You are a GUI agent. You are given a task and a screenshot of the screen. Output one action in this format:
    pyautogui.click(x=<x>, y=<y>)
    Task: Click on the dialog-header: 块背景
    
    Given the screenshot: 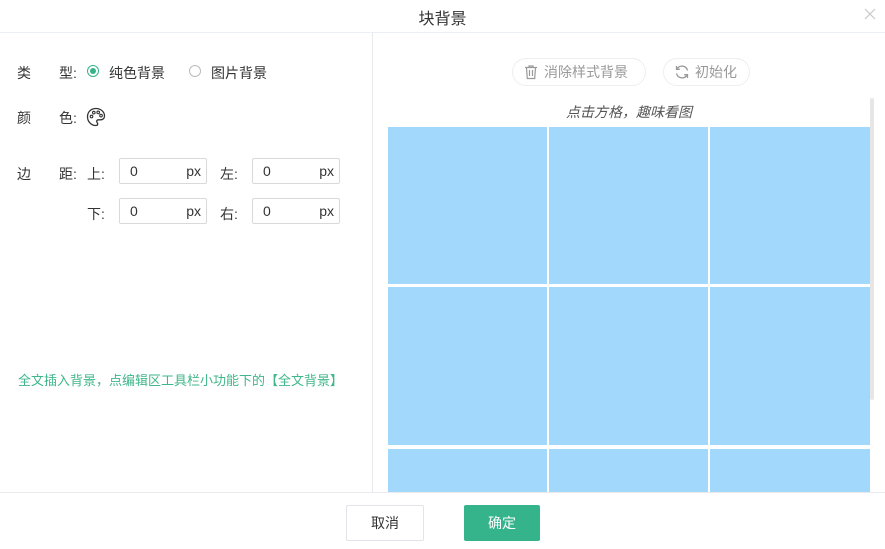 What is the action you would take?
    pyautogui.click(x=442, y=16)
    